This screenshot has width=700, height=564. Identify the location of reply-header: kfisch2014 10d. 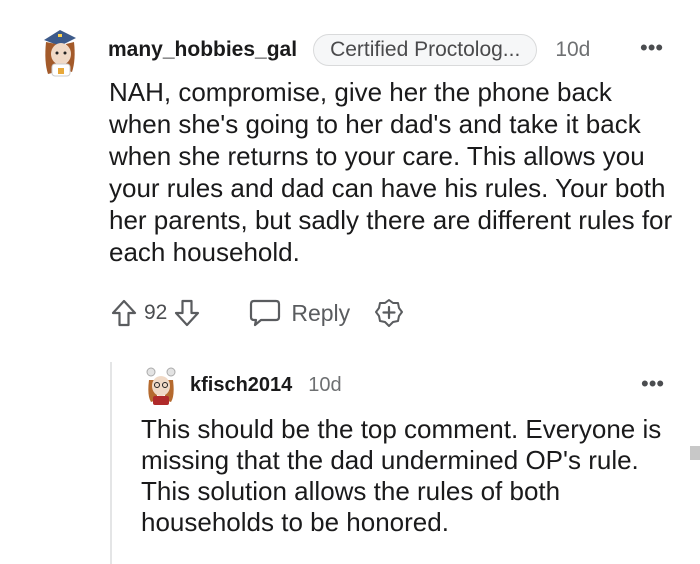
(266, 385).